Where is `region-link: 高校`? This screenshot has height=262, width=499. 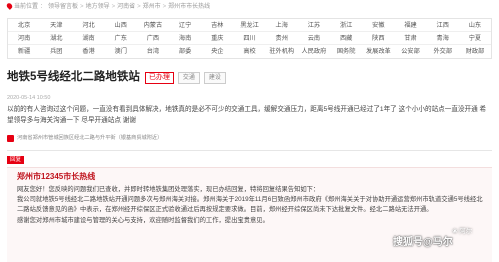
region-link: 高校 is located at coordinates (249, 51).